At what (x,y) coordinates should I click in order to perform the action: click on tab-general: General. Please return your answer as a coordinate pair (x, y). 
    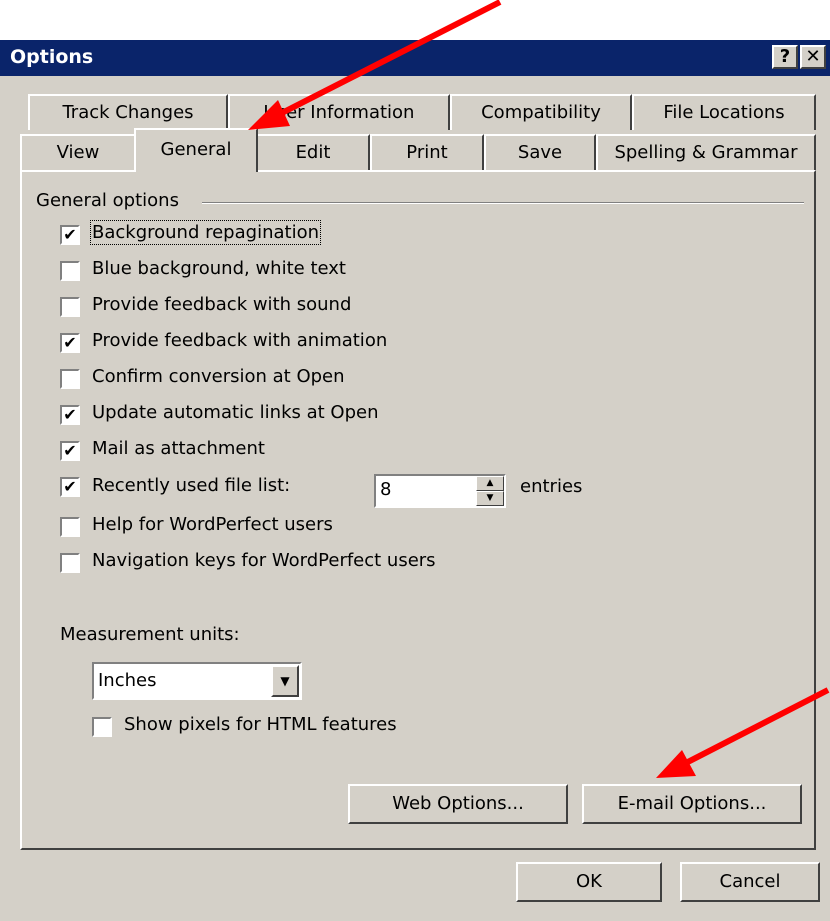
    Looking at the image, I should click on (196, 150).